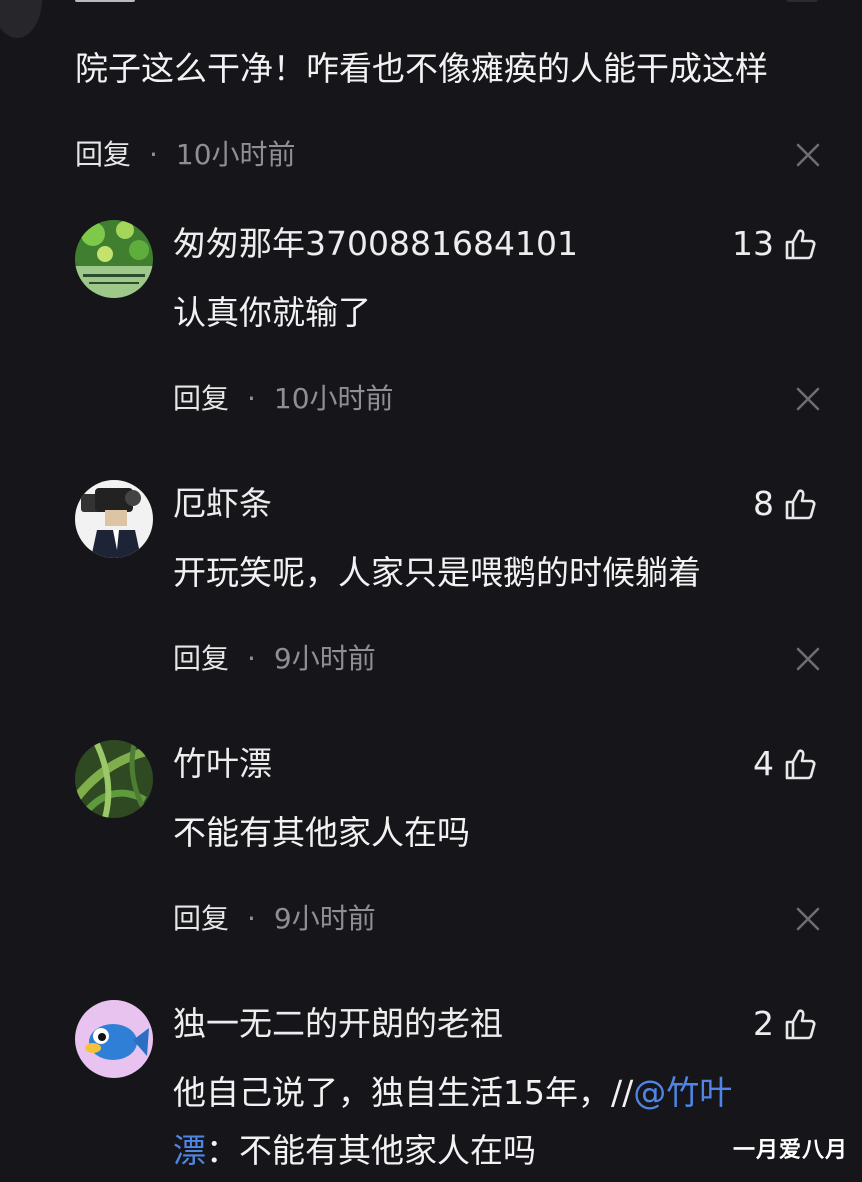  I want to click on like-control: 4, so click(785, 764).